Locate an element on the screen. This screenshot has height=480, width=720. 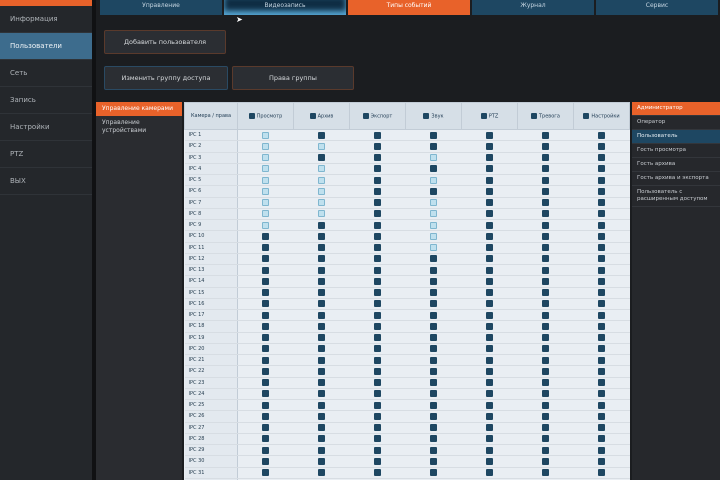
tab-control: Управление is located at coordinates (161, 7).